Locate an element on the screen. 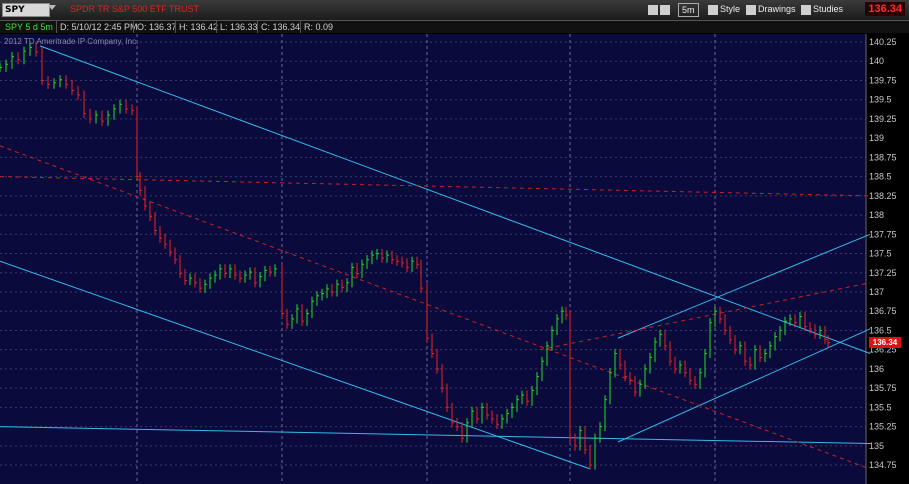 The height and width of the screenshot is (484, 909). bar-low: L: 136.33 is located at coordinates (237, 27).